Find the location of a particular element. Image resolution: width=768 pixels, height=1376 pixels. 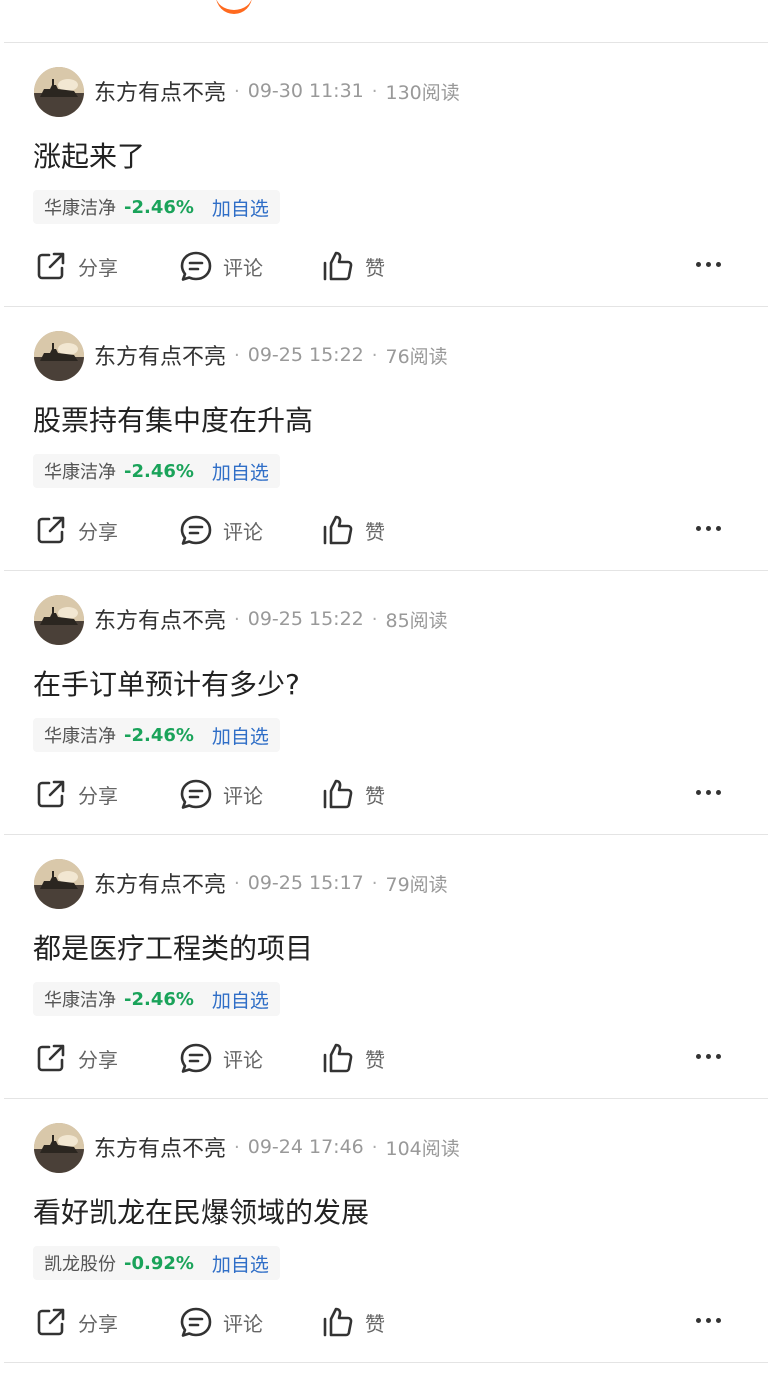

post-text: 股票持有集中度在升高 is located at coordinates (173, 419).